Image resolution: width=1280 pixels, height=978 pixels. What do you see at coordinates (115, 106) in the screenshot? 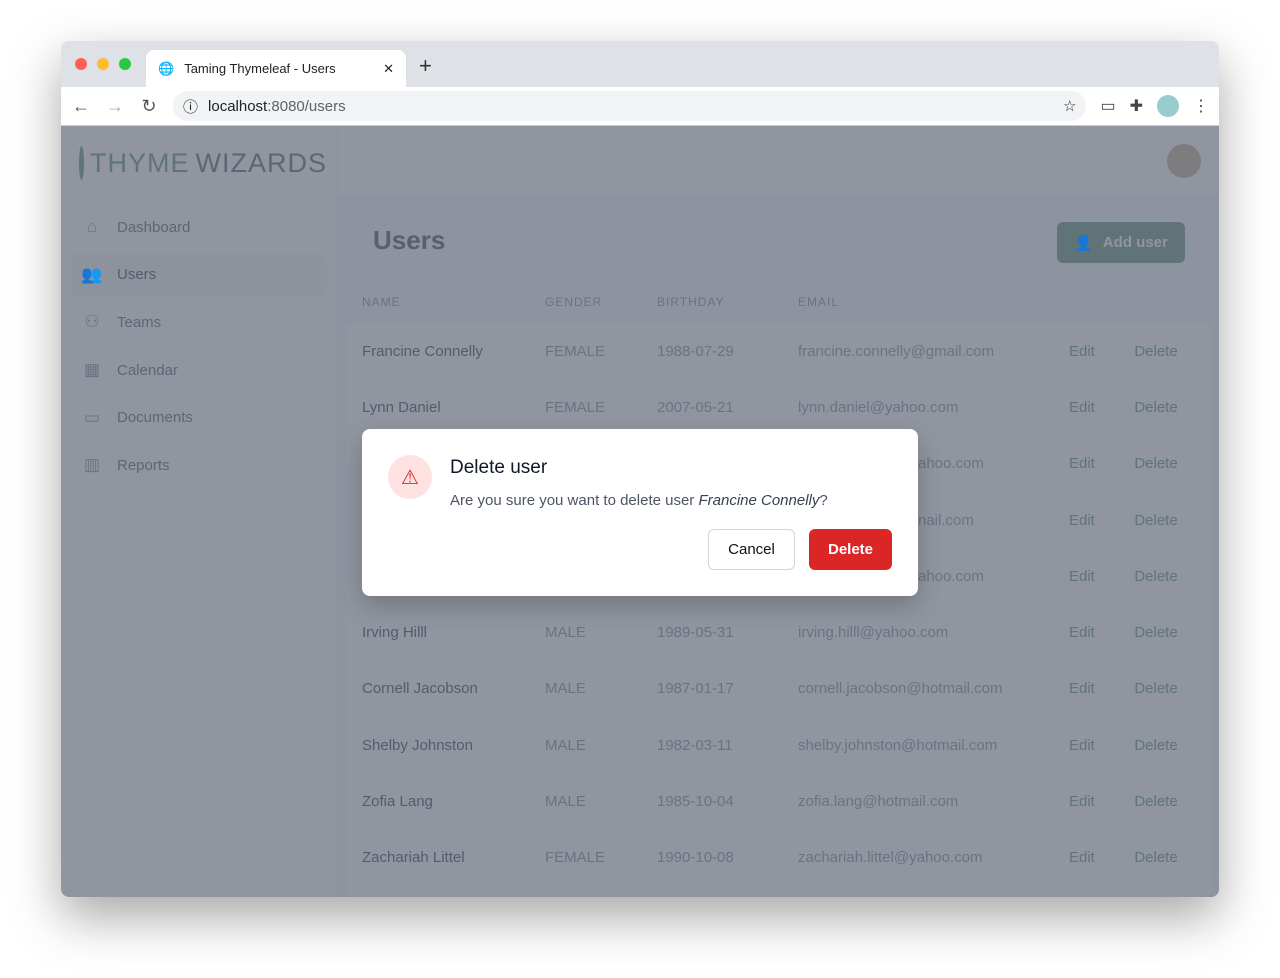
I see `forward-icon: →` at bounding box center [115, 106].